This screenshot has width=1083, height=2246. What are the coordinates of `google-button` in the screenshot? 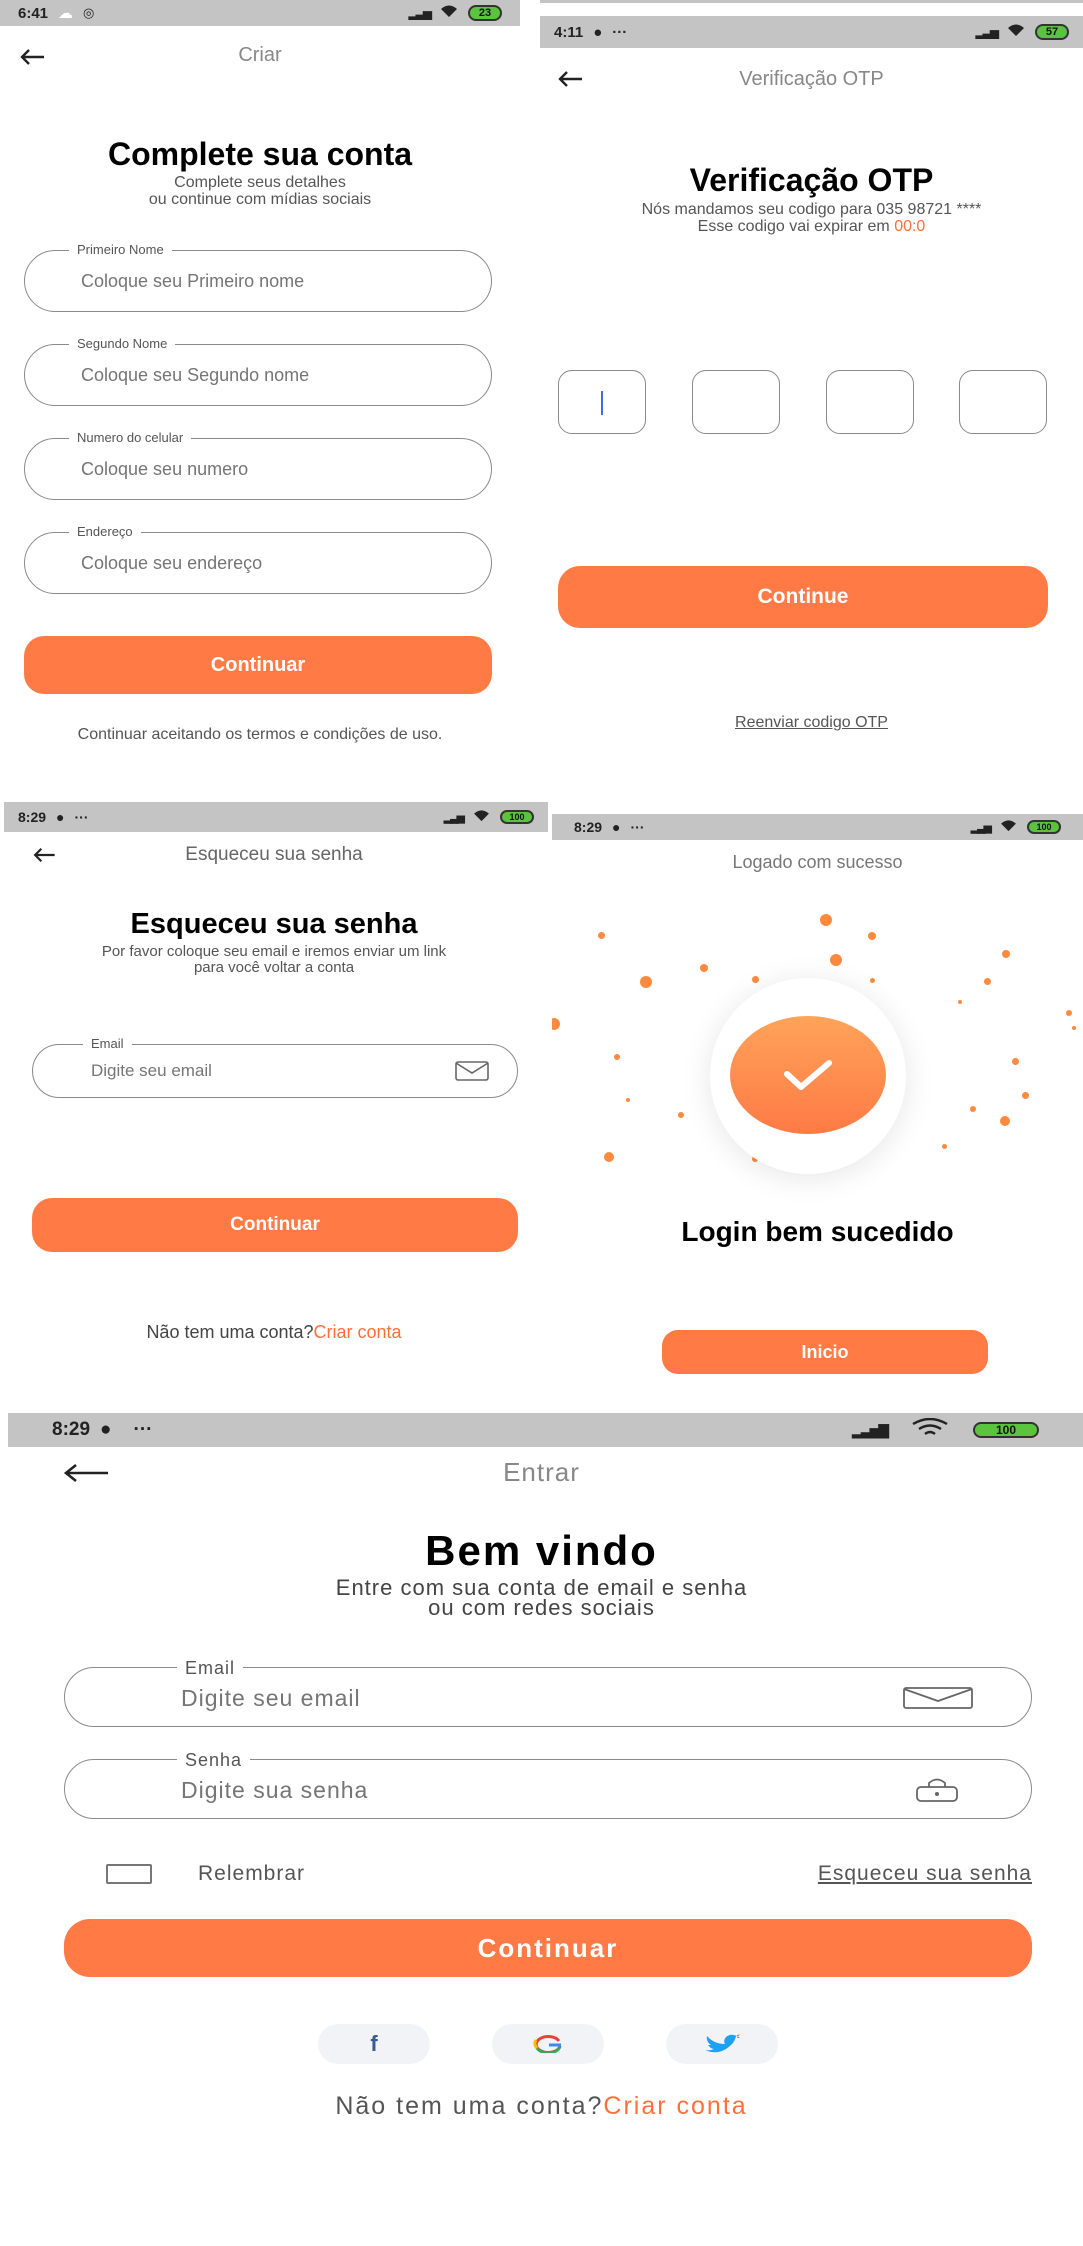 It's located at (548, 2044).